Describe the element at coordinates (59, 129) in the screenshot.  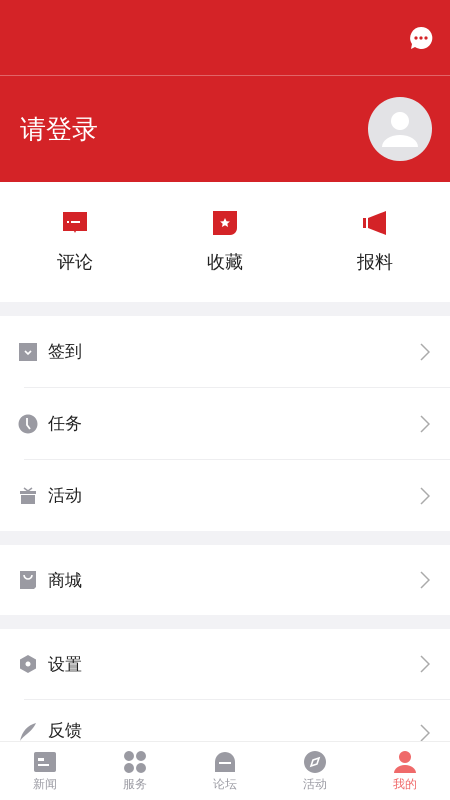
I see `login-link: 请登录` at that location.